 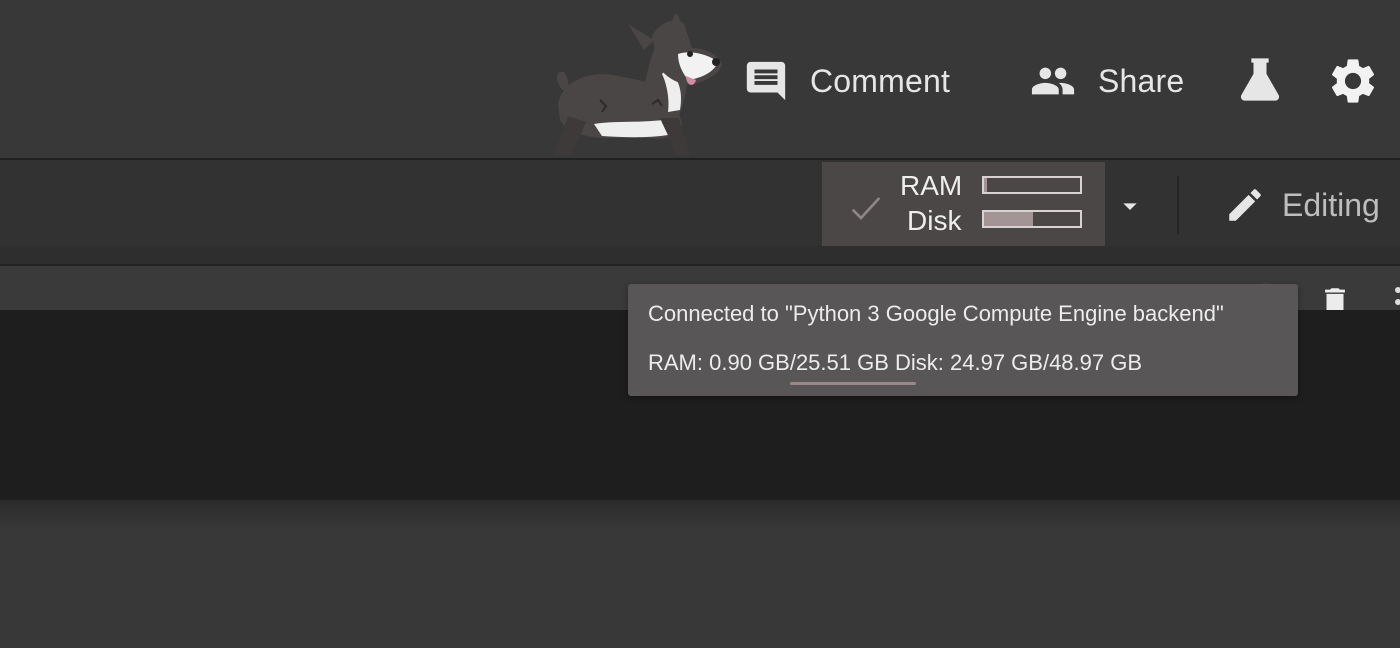 I want to click on comment-icon, so click(x=766, y=81).